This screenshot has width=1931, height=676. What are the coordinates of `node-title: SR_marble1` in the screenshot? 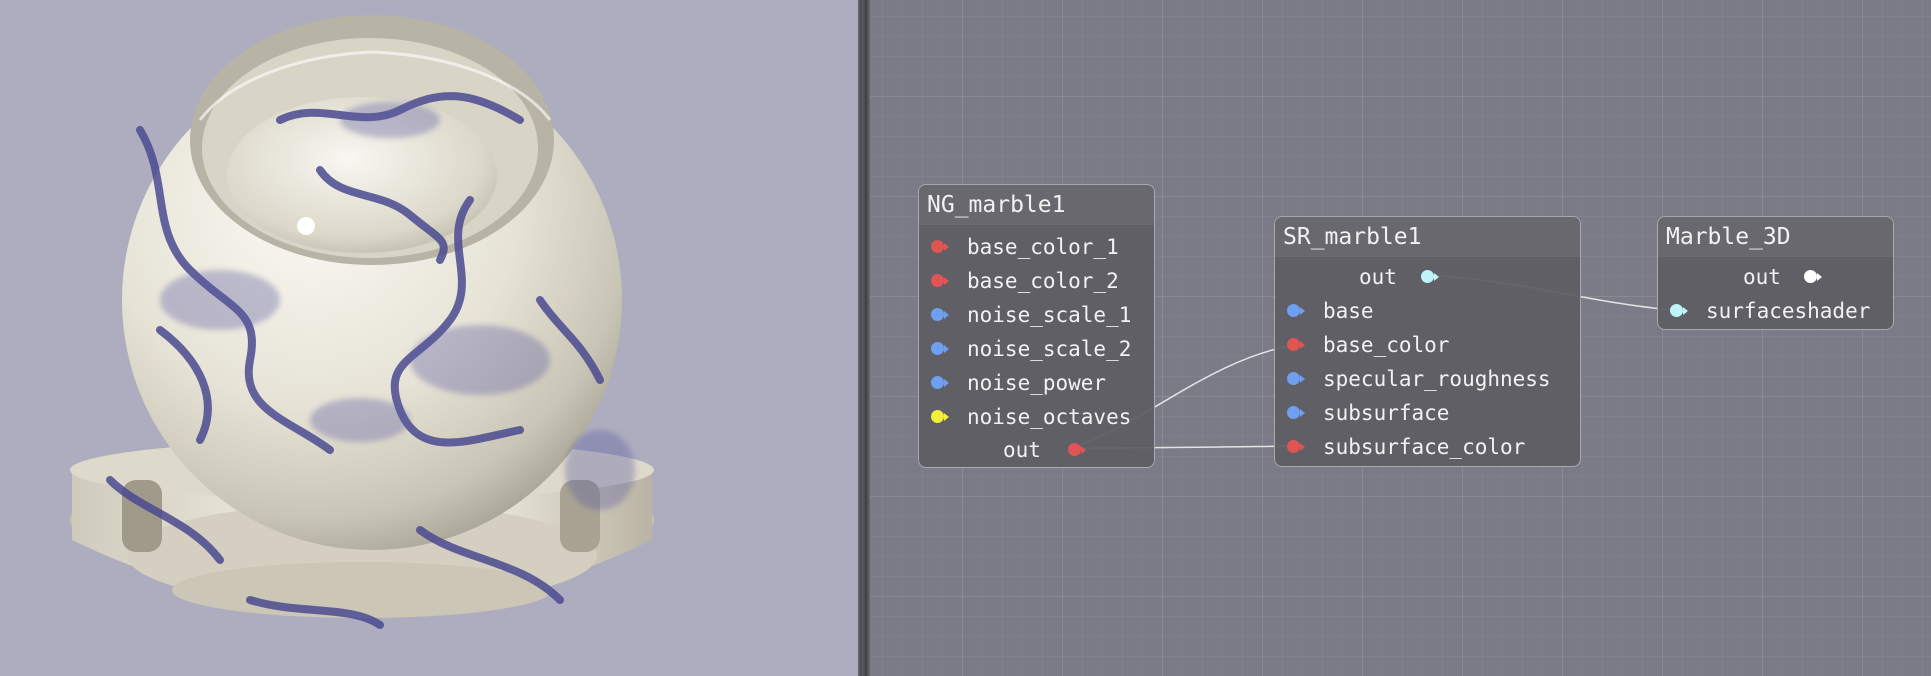 It's located at (1427, 237).